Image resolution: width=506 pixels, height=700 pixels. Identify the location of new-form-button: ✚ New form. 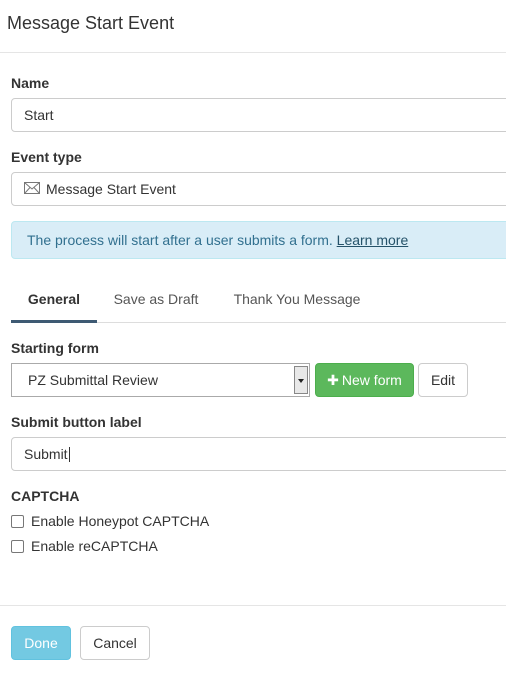
(364, 380).